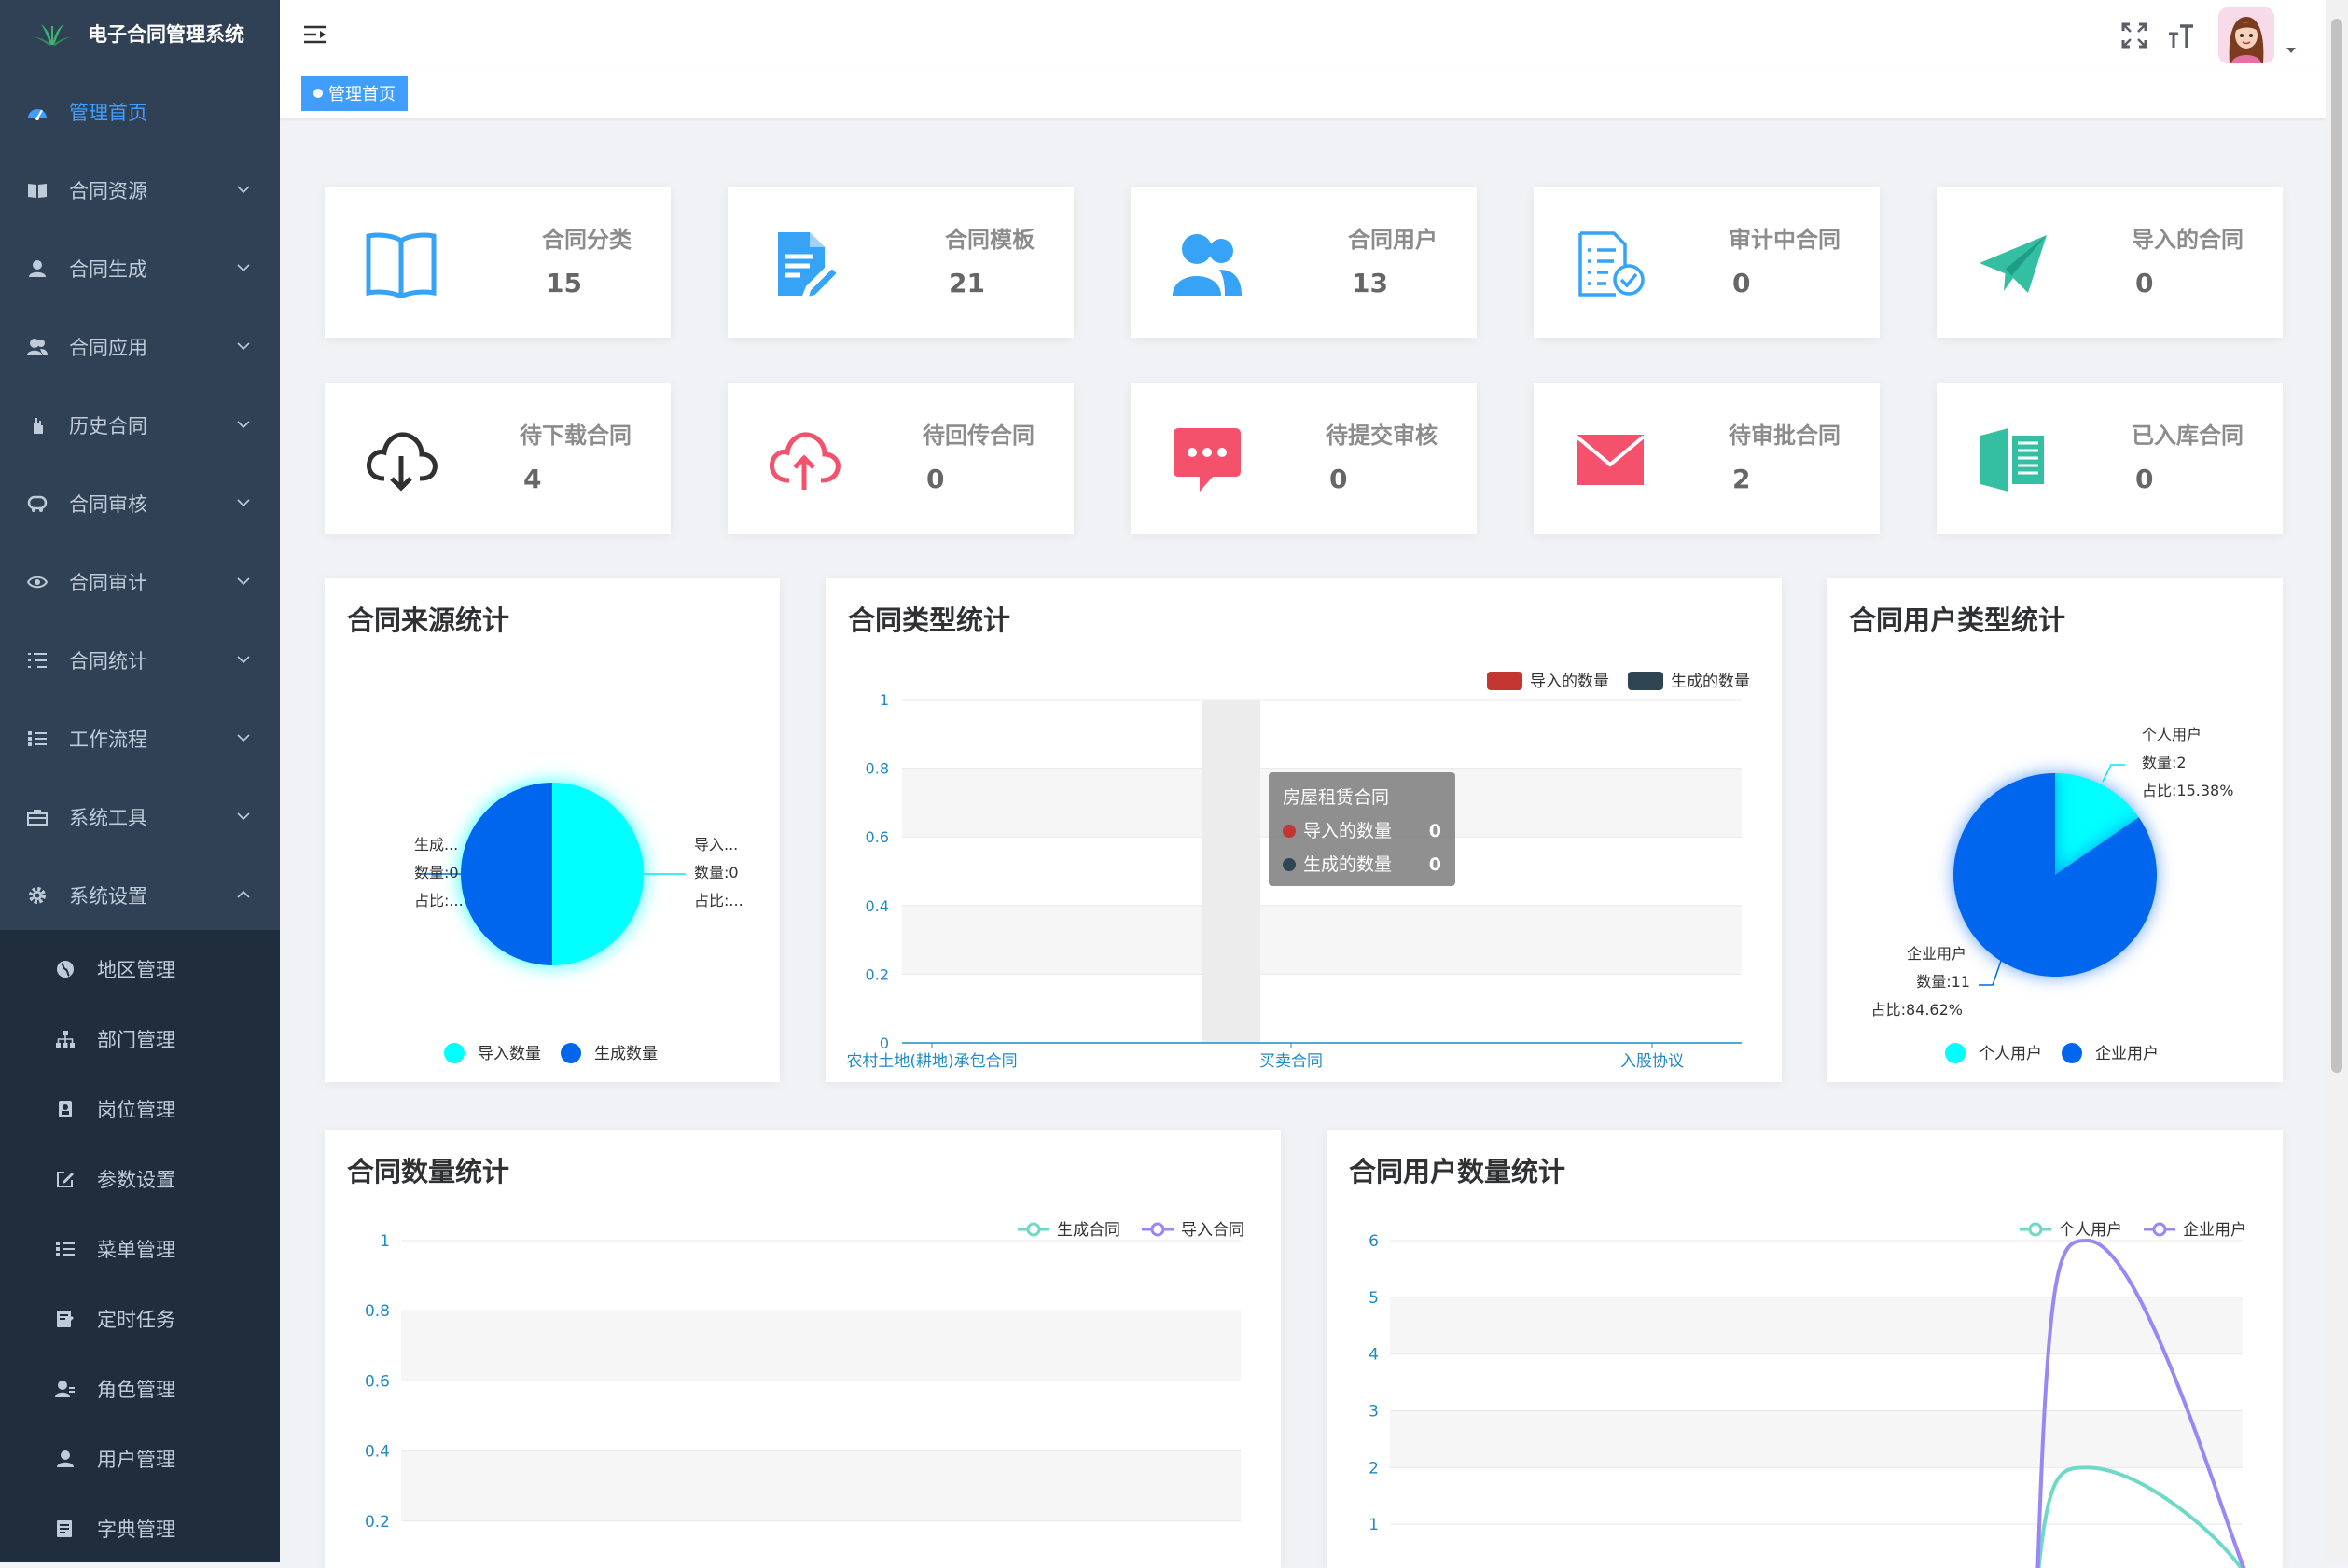  I want to click on submenu-item-label: 菜单管理, so click(136, 1249).